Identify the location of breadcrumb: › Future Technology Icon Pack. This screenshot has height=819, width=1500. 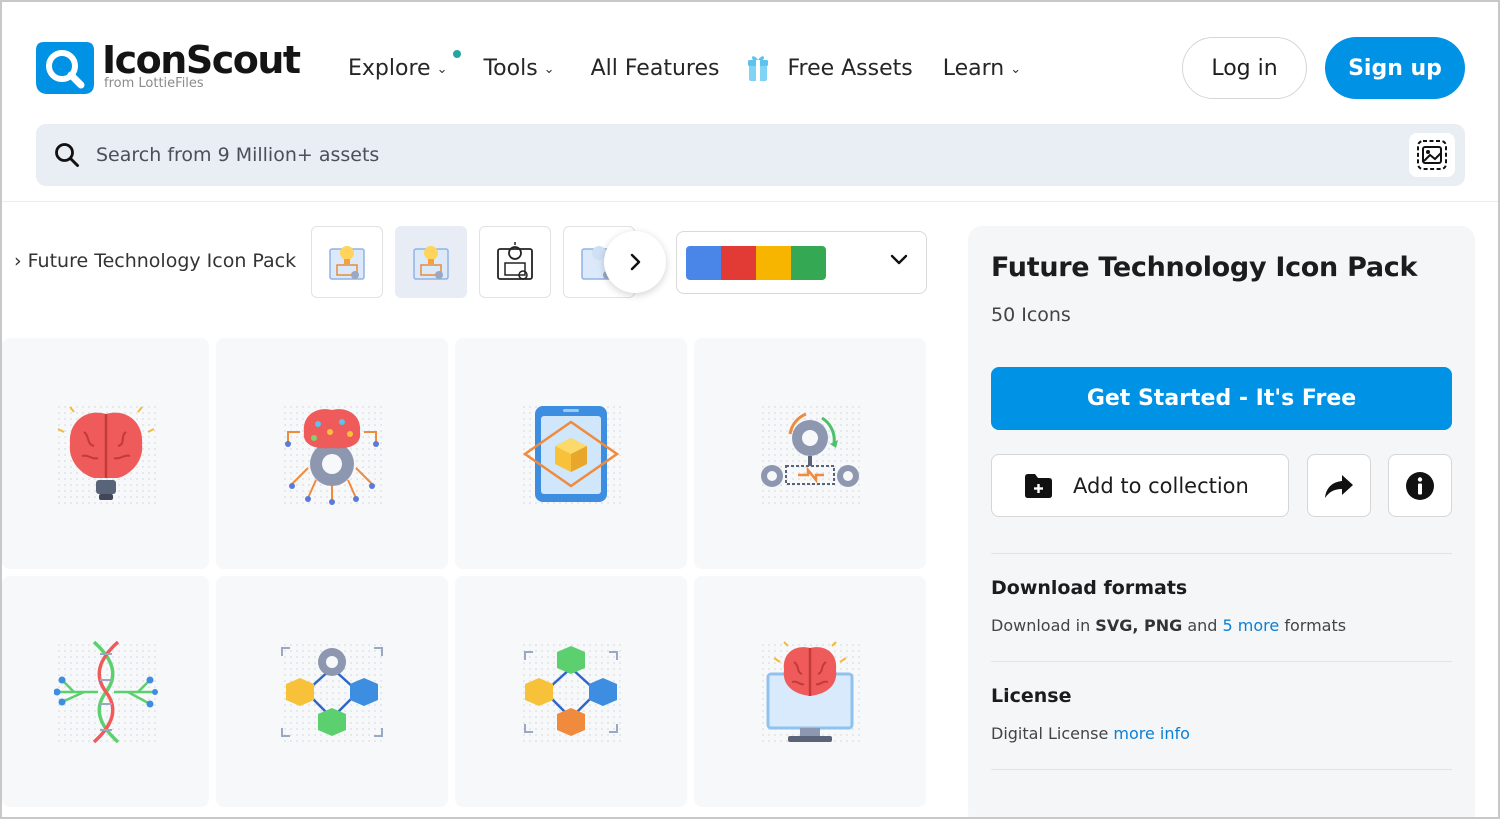
(155, 261).